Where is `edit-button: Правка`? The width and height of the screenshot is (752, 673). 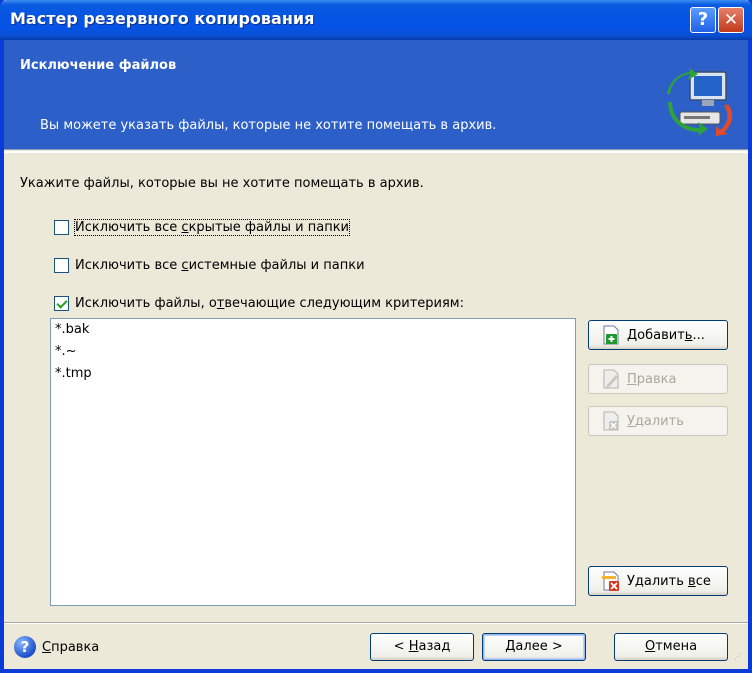
edit-button: Правка is located at coordinates (658, 379).